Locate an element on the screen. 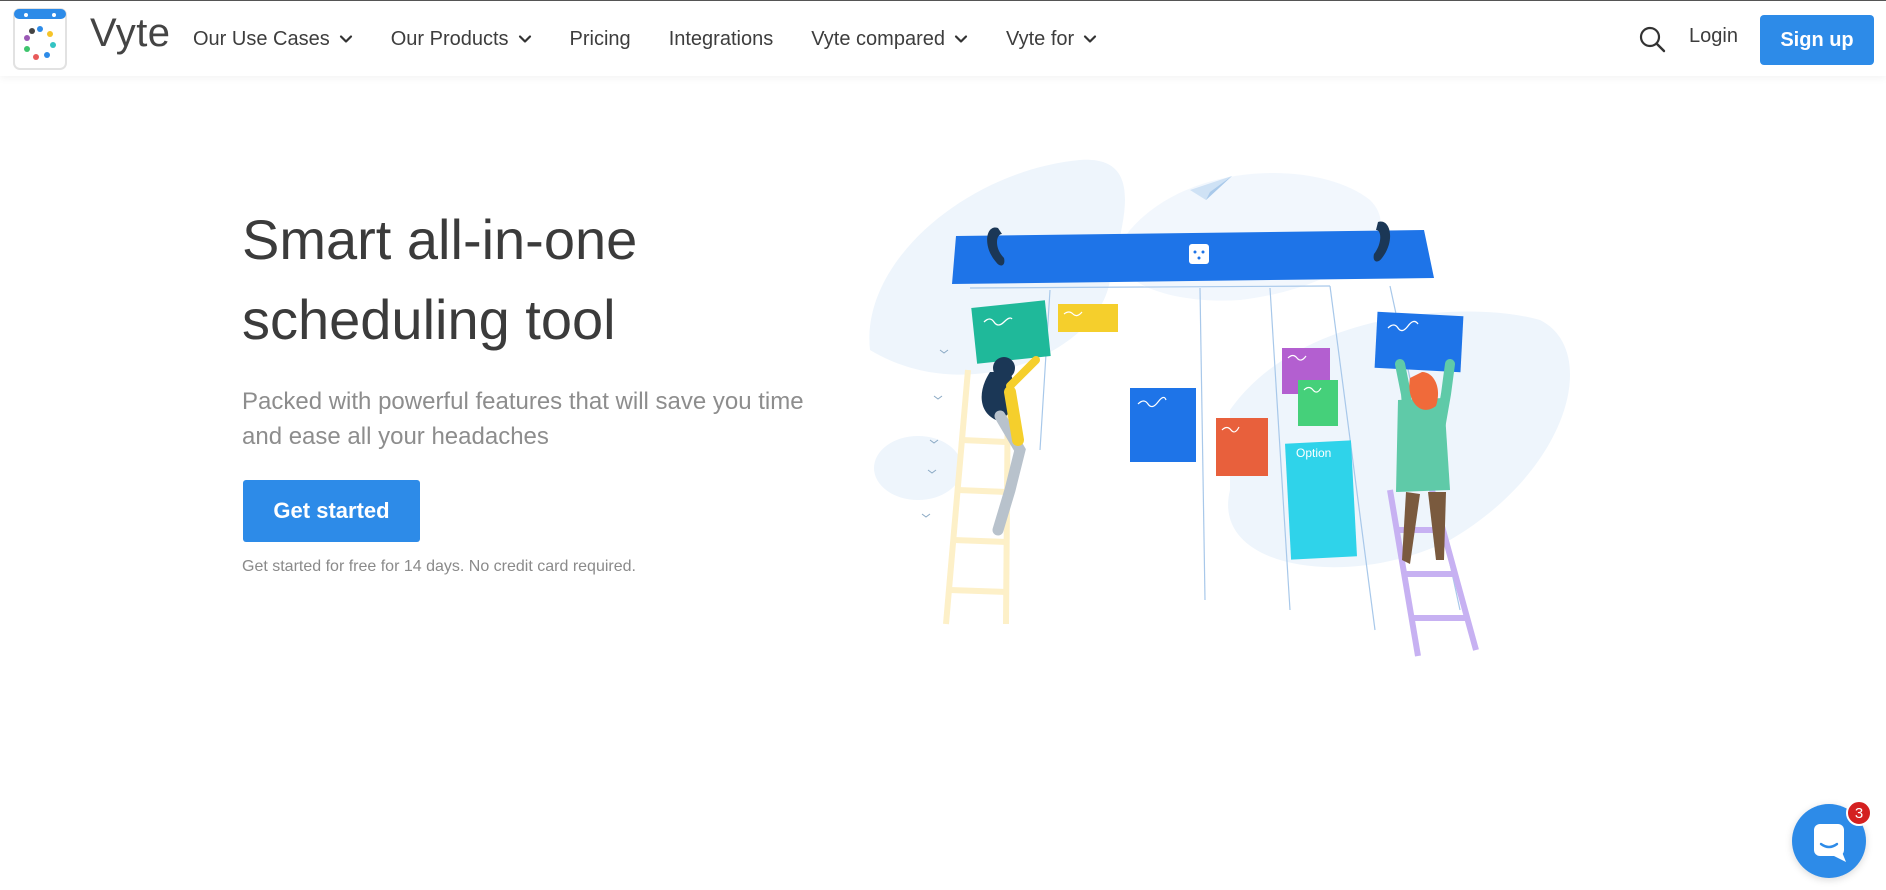 This screenshot has width=1886, height=890. chat-notification-badge: 3 is located at coordinates (1859, 813).